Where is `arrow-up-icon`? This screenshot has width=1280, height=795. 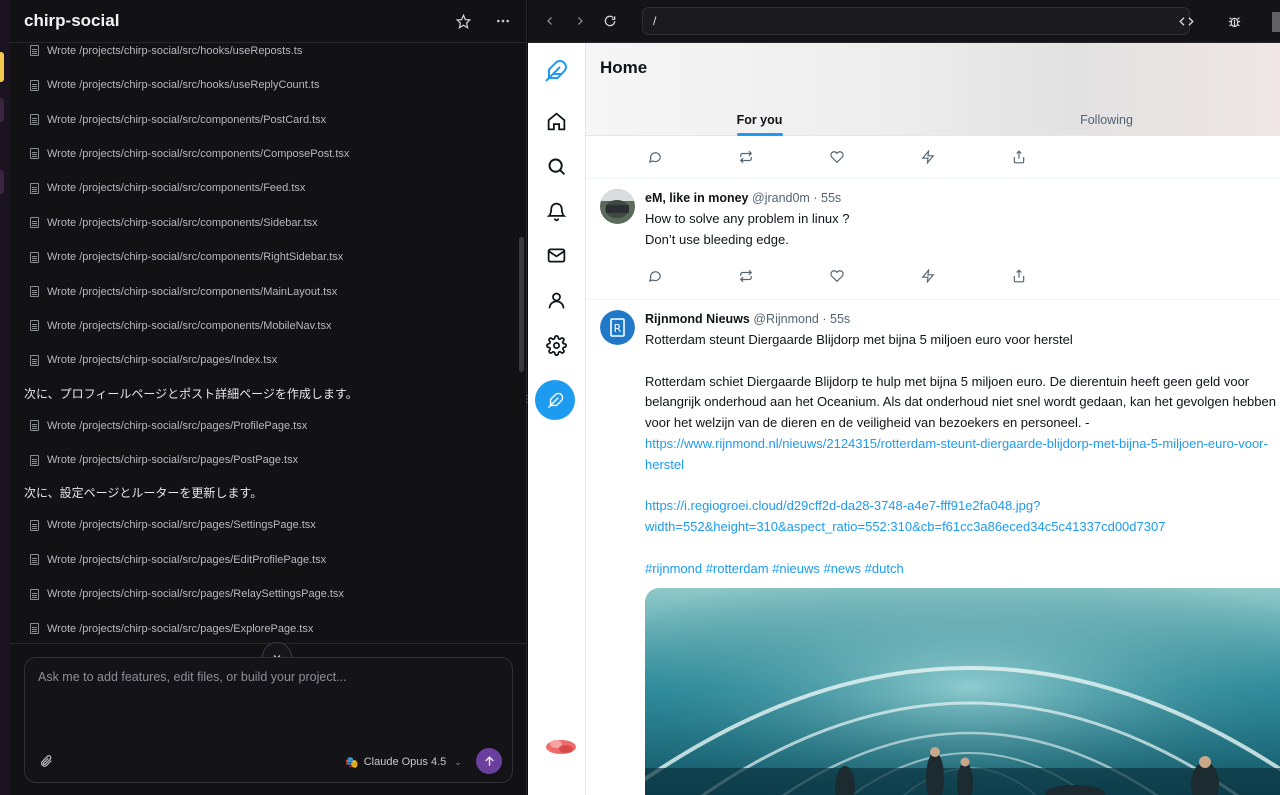
arrow-up-icon is located at coordinates (489, 760).